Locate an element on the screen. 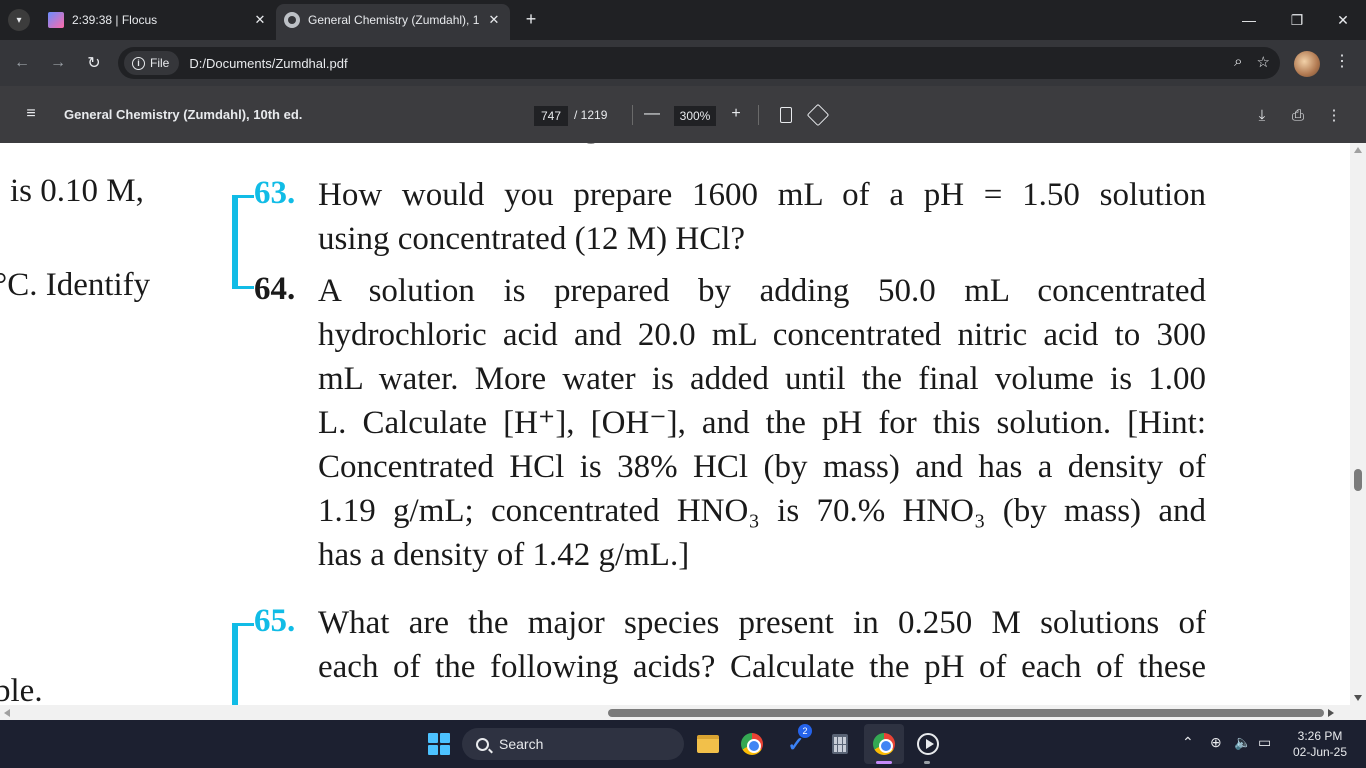 The height and width of the screenshot is (768, 1366). rotate-icon is located at coordinates (818, 115).